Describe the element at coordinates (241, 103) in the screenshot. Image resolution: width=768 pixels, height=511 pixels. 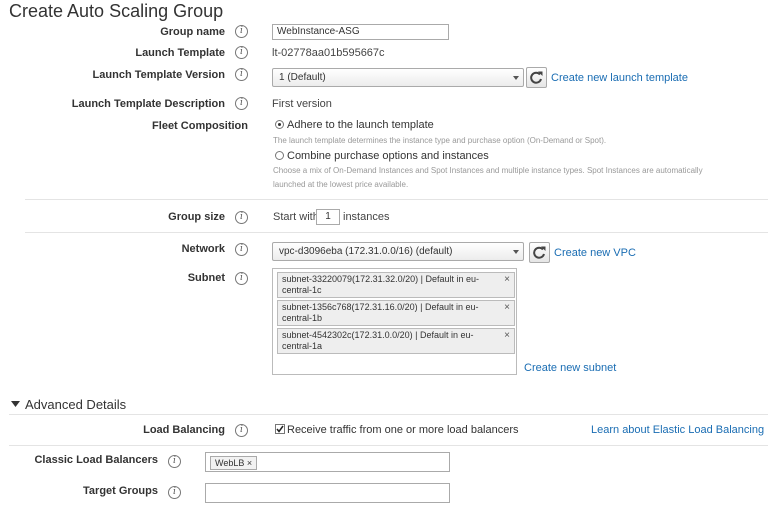
I see `launch-template-description-info-icon: i` at that location.